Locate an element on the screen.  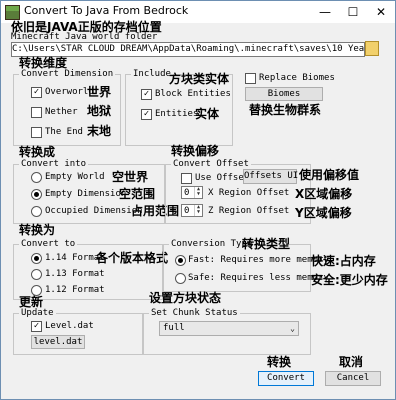
x-offset-spinner: 0 ▲ ▼ is located at coordinates (192, 192).